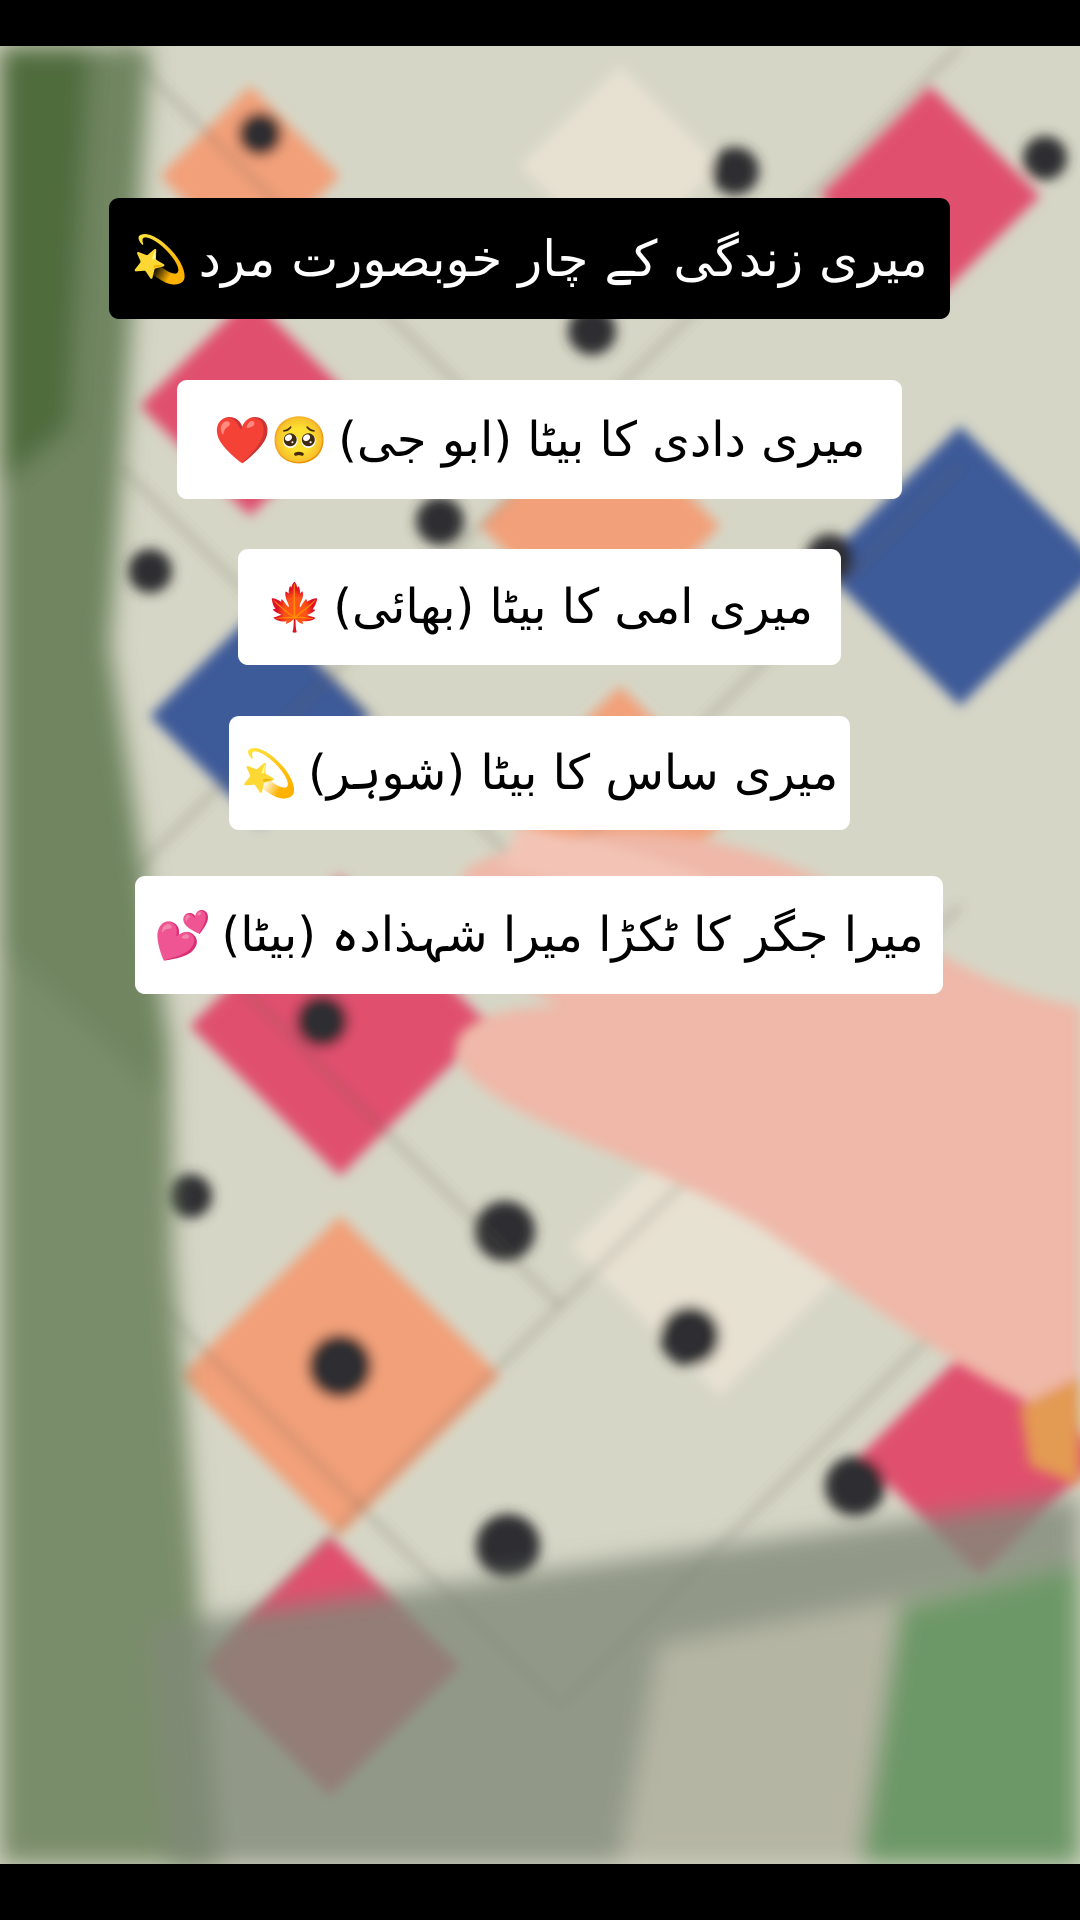 This screenshot has height=1920, width=1080. I want to click on caption-son: میرا جگر کا ٹکڑا میرا شہذادہ (بیٹا) 💕, so click(539, 935).